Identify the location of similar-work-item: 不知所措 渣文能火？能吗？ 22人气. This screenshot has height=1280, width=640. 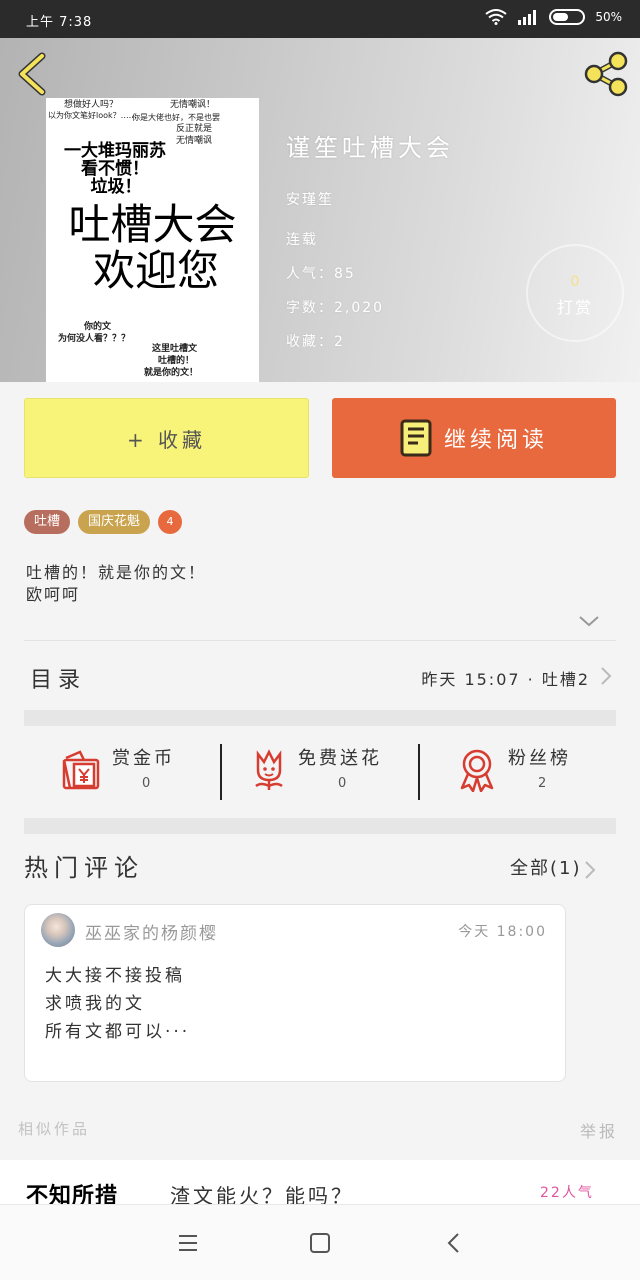
(320, 1184).